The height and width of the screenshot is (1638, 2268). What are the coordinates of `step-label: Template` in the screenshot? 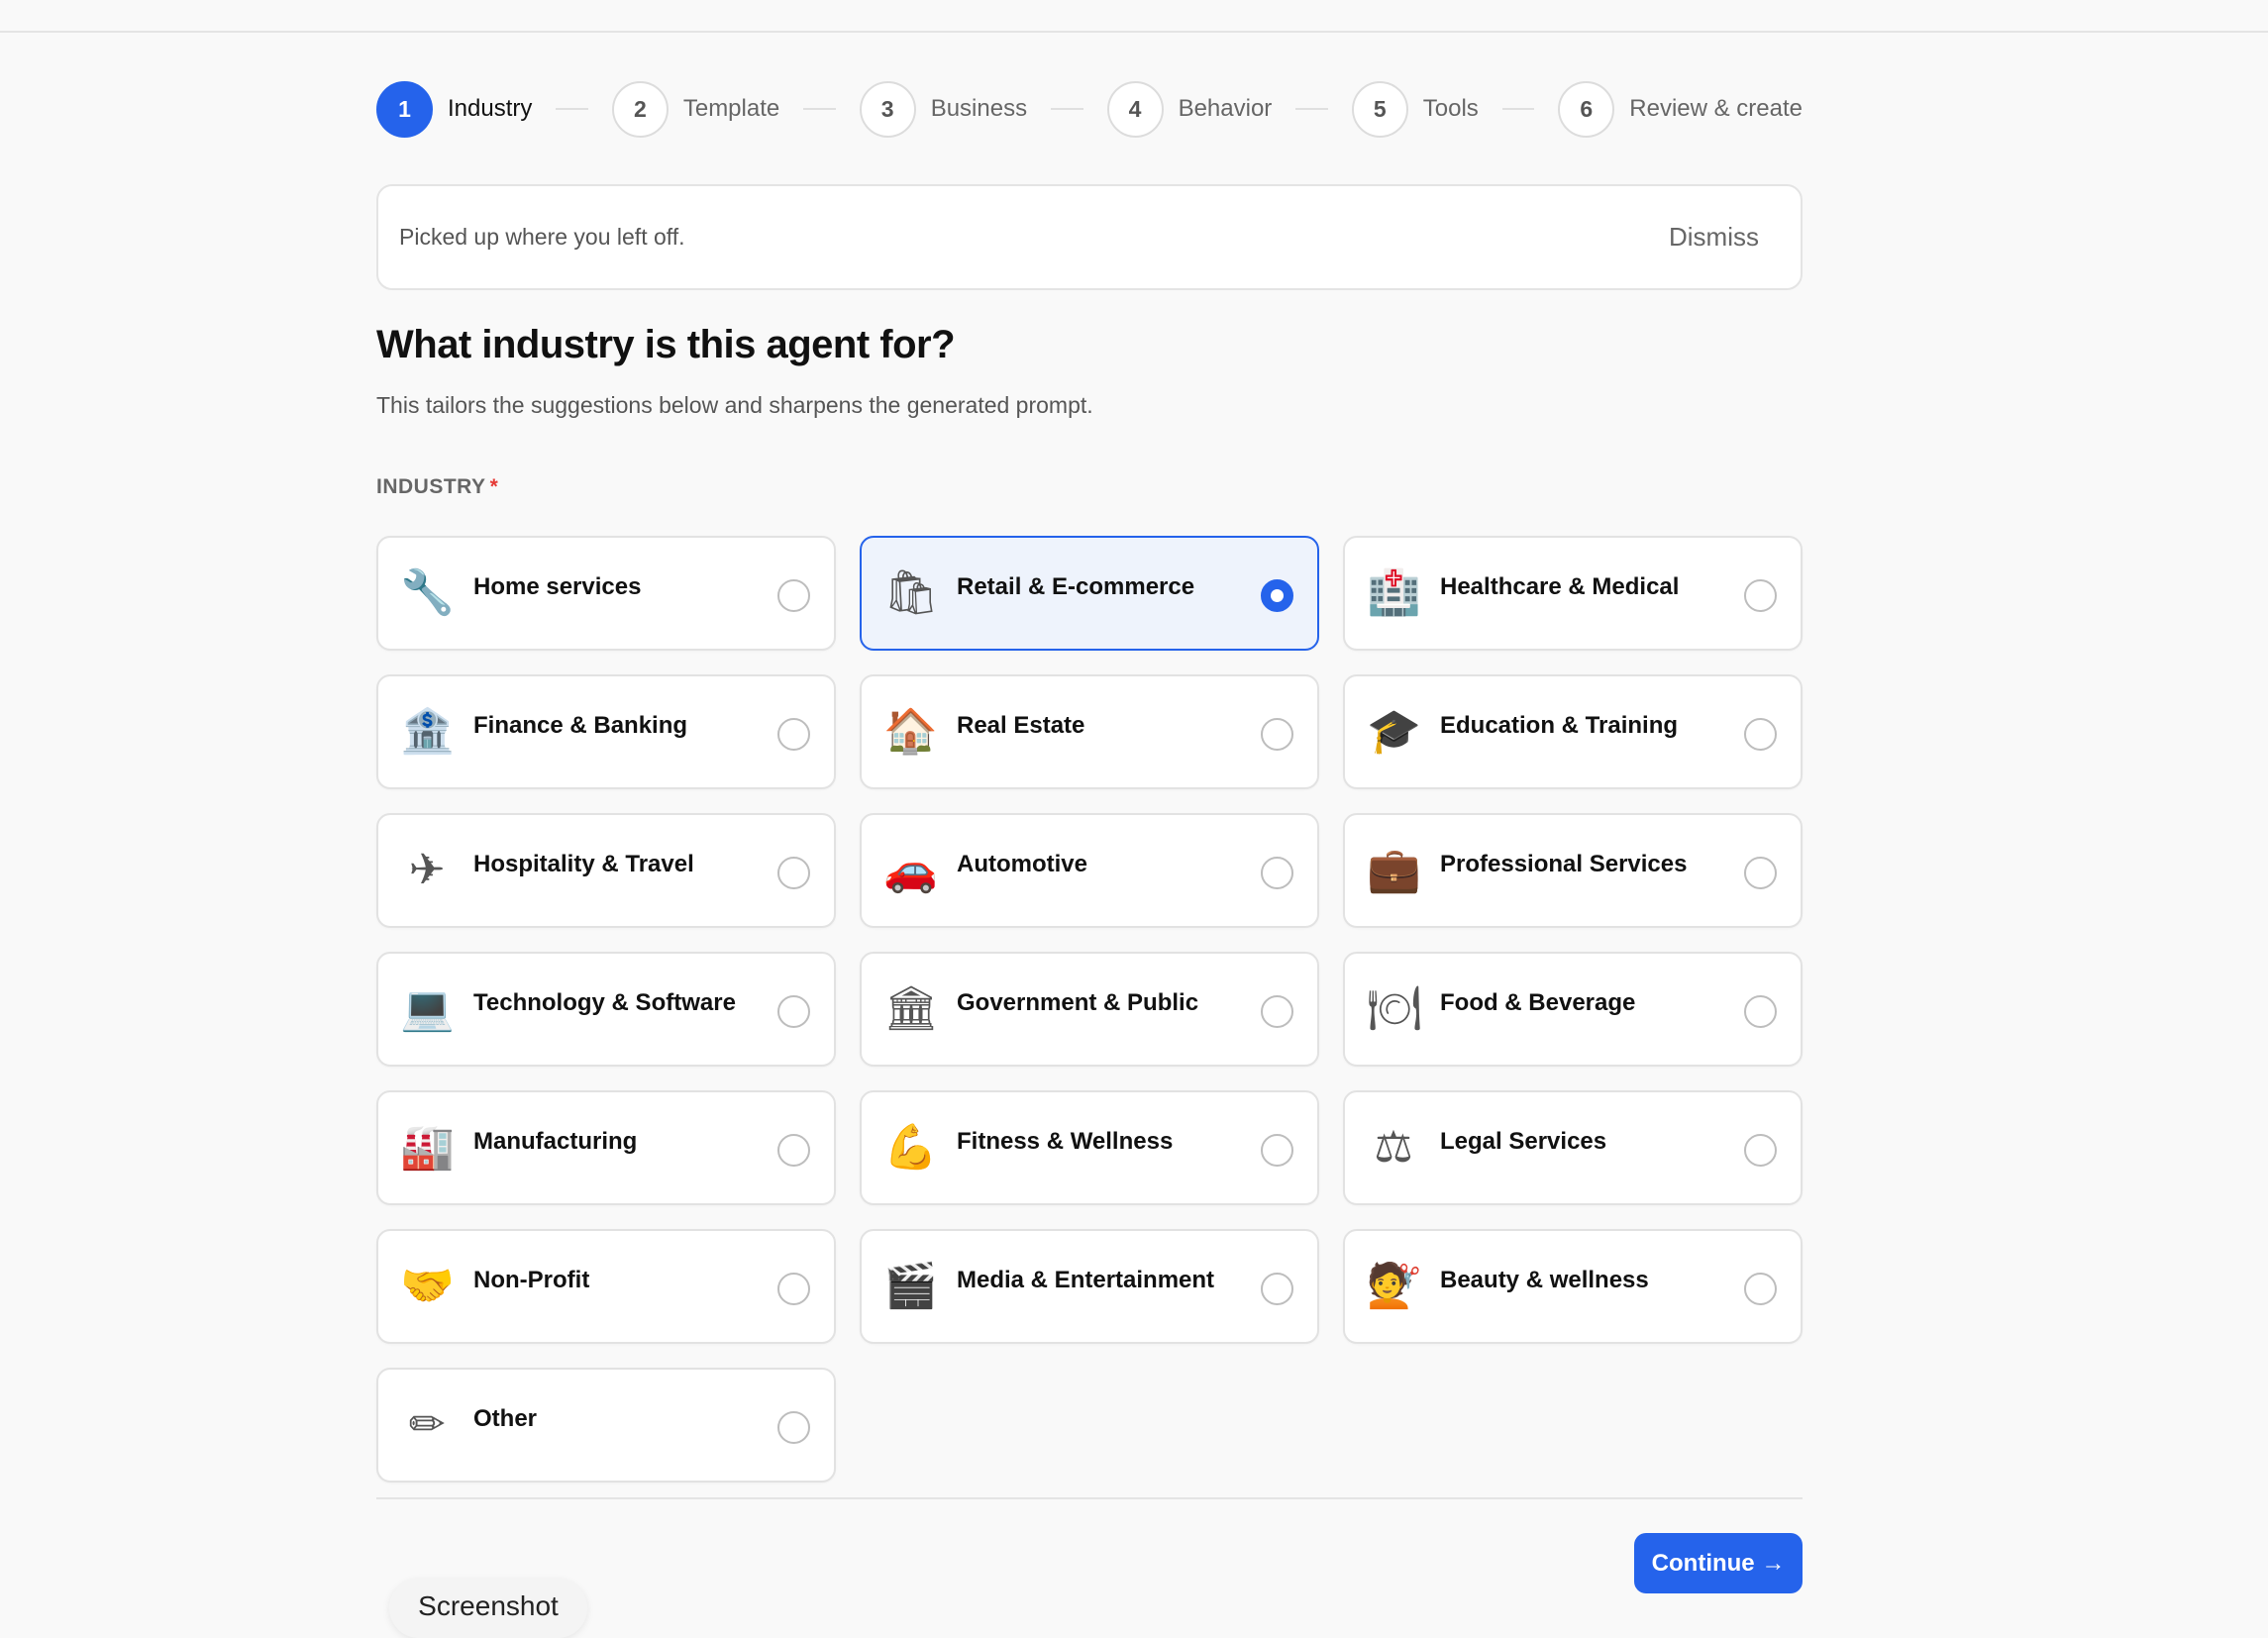 It's located at (731, 108).